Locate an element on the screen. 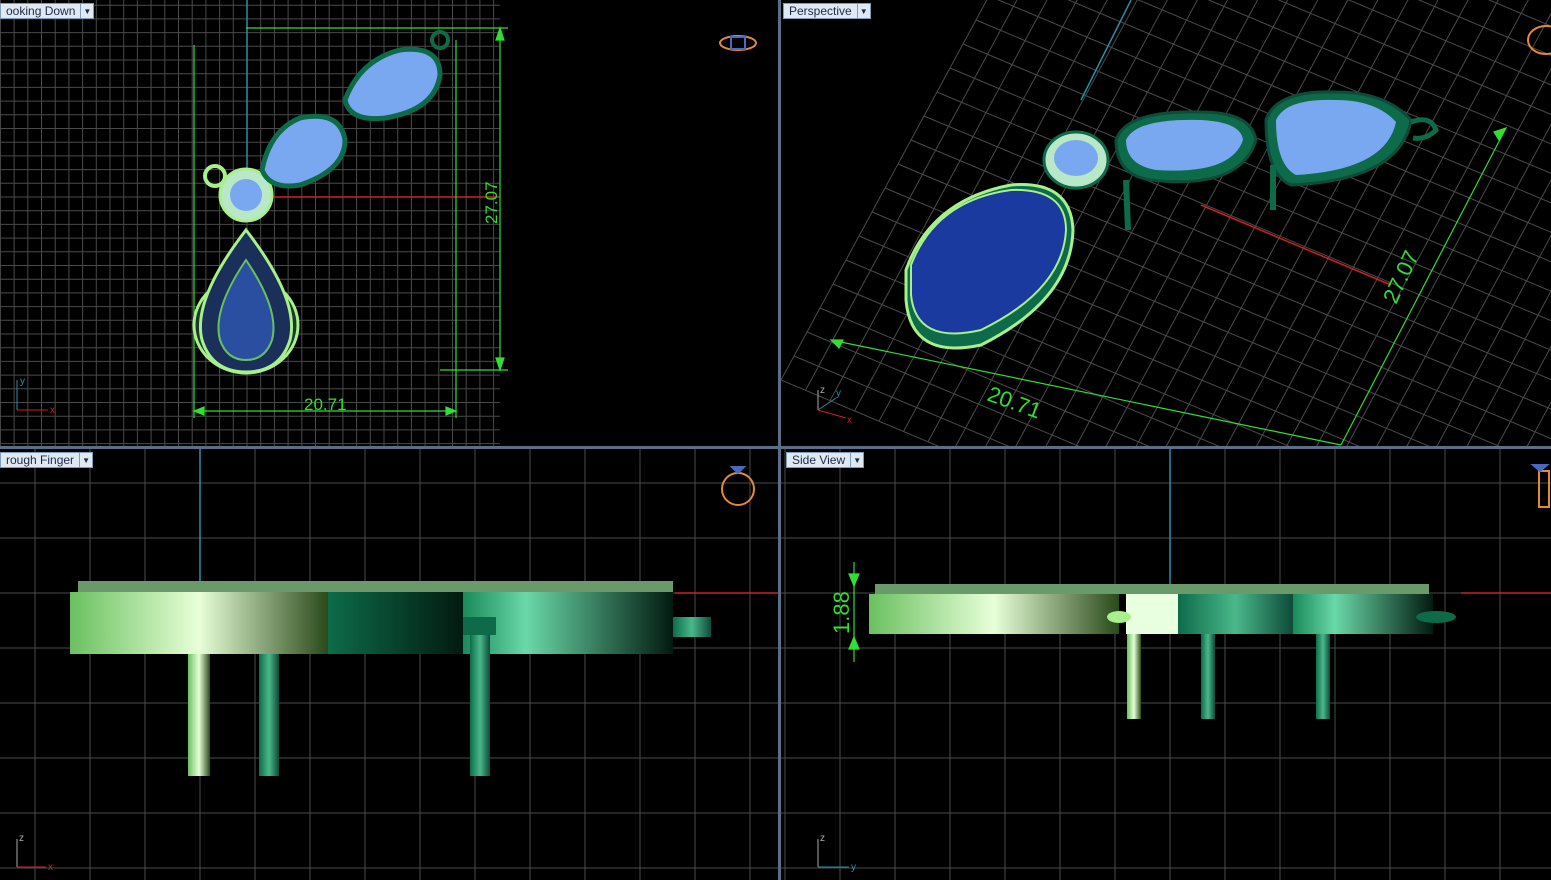 The image size is (1551, 880). pendant-top-view is located at coordinates (321, 202).